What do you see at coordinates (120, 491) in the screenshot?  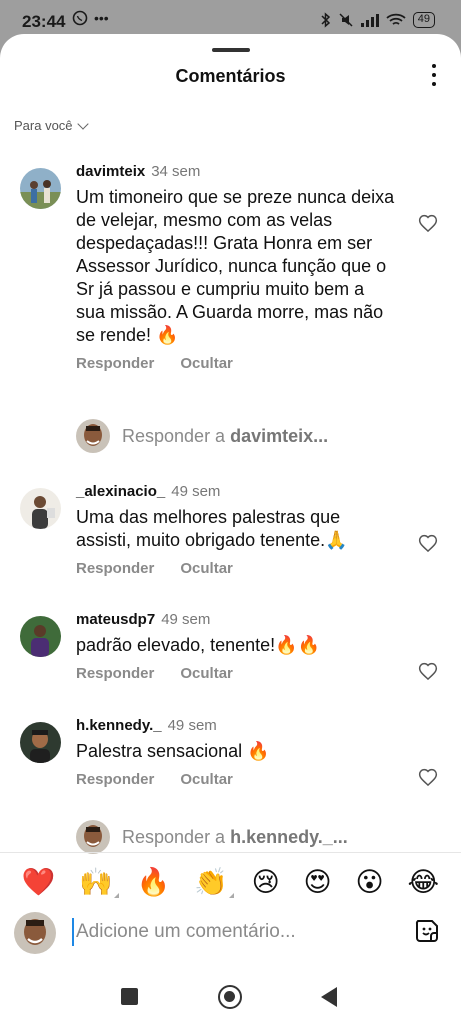 I see `comment-username: _alexinacio_` at bounding box center [120, 491].